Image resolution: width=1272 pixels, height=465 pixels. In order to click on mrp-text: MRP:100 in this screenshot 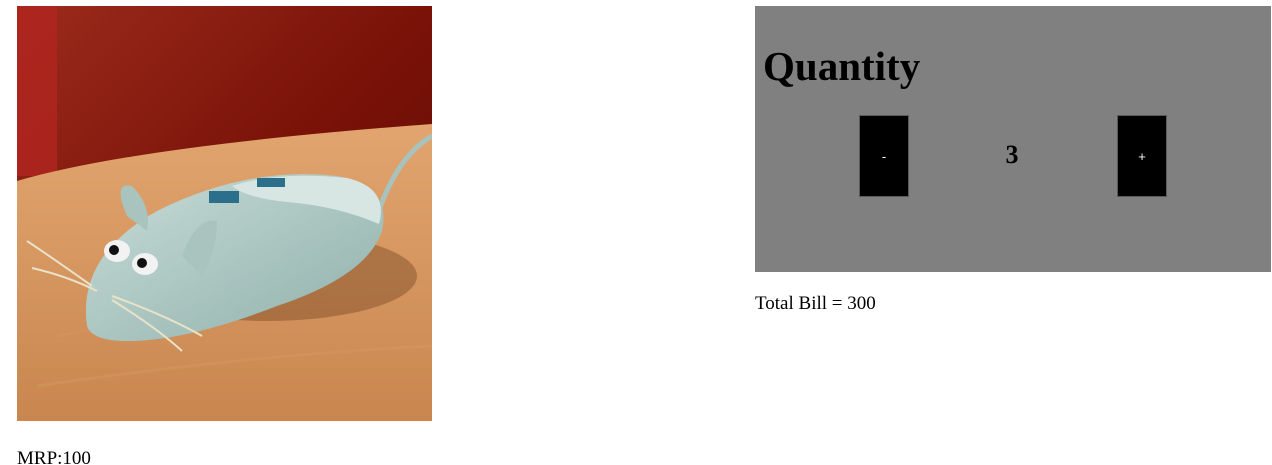, I will do `click(54, 456)`.